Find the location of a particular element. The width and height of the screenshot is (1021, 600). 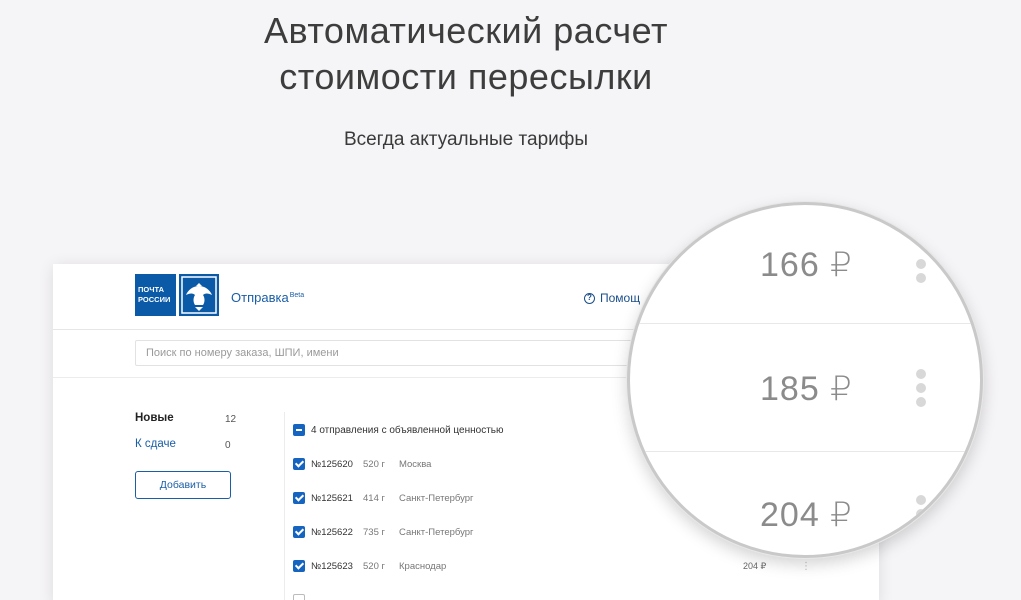

search-input is located at coordinates (415, 353).